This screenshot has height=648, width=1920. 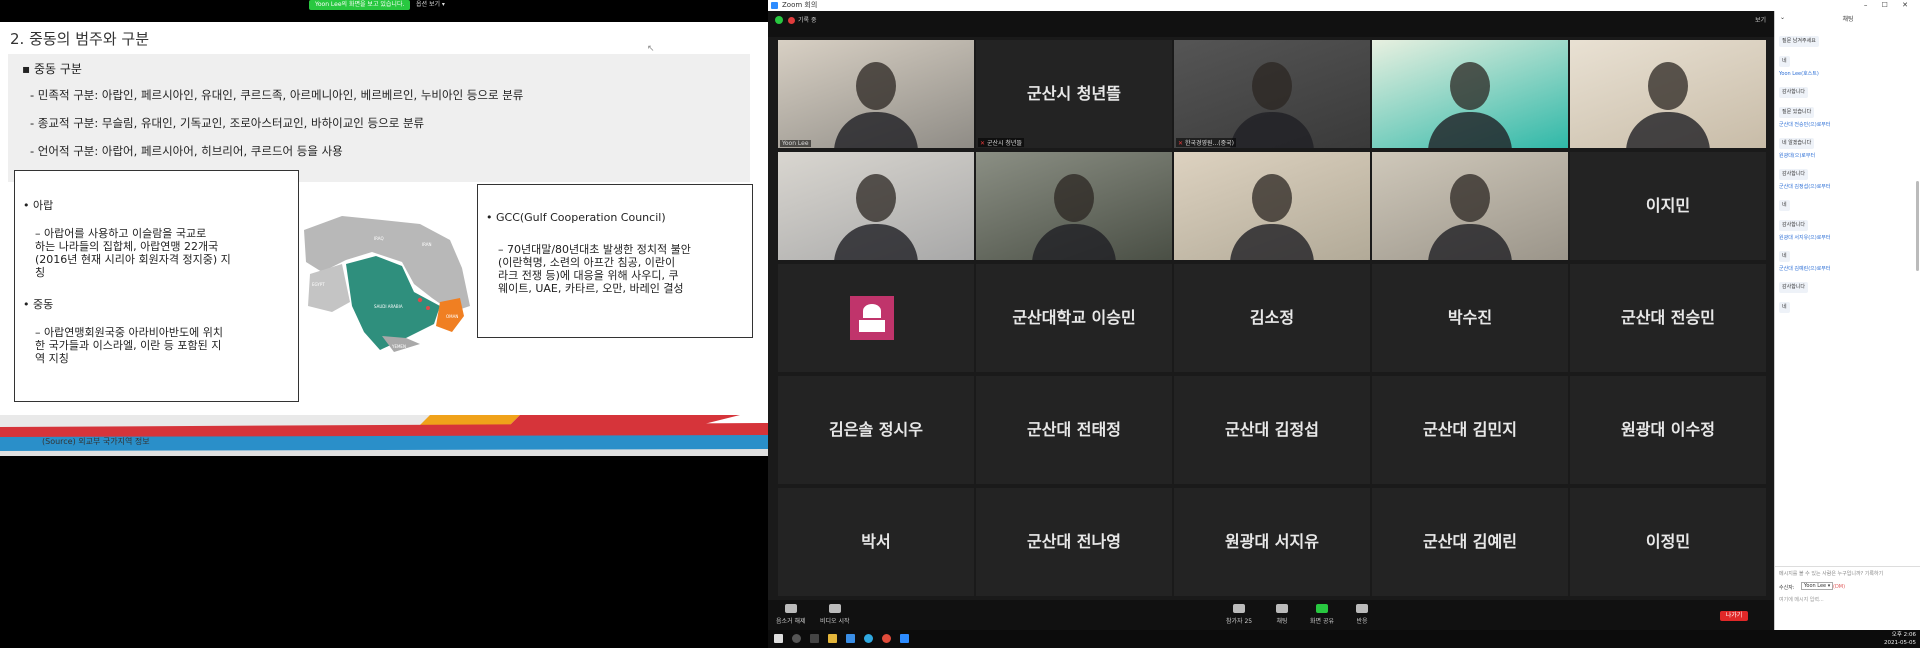 I want to click on file-explorer-icon, so click(x=832, y=638).